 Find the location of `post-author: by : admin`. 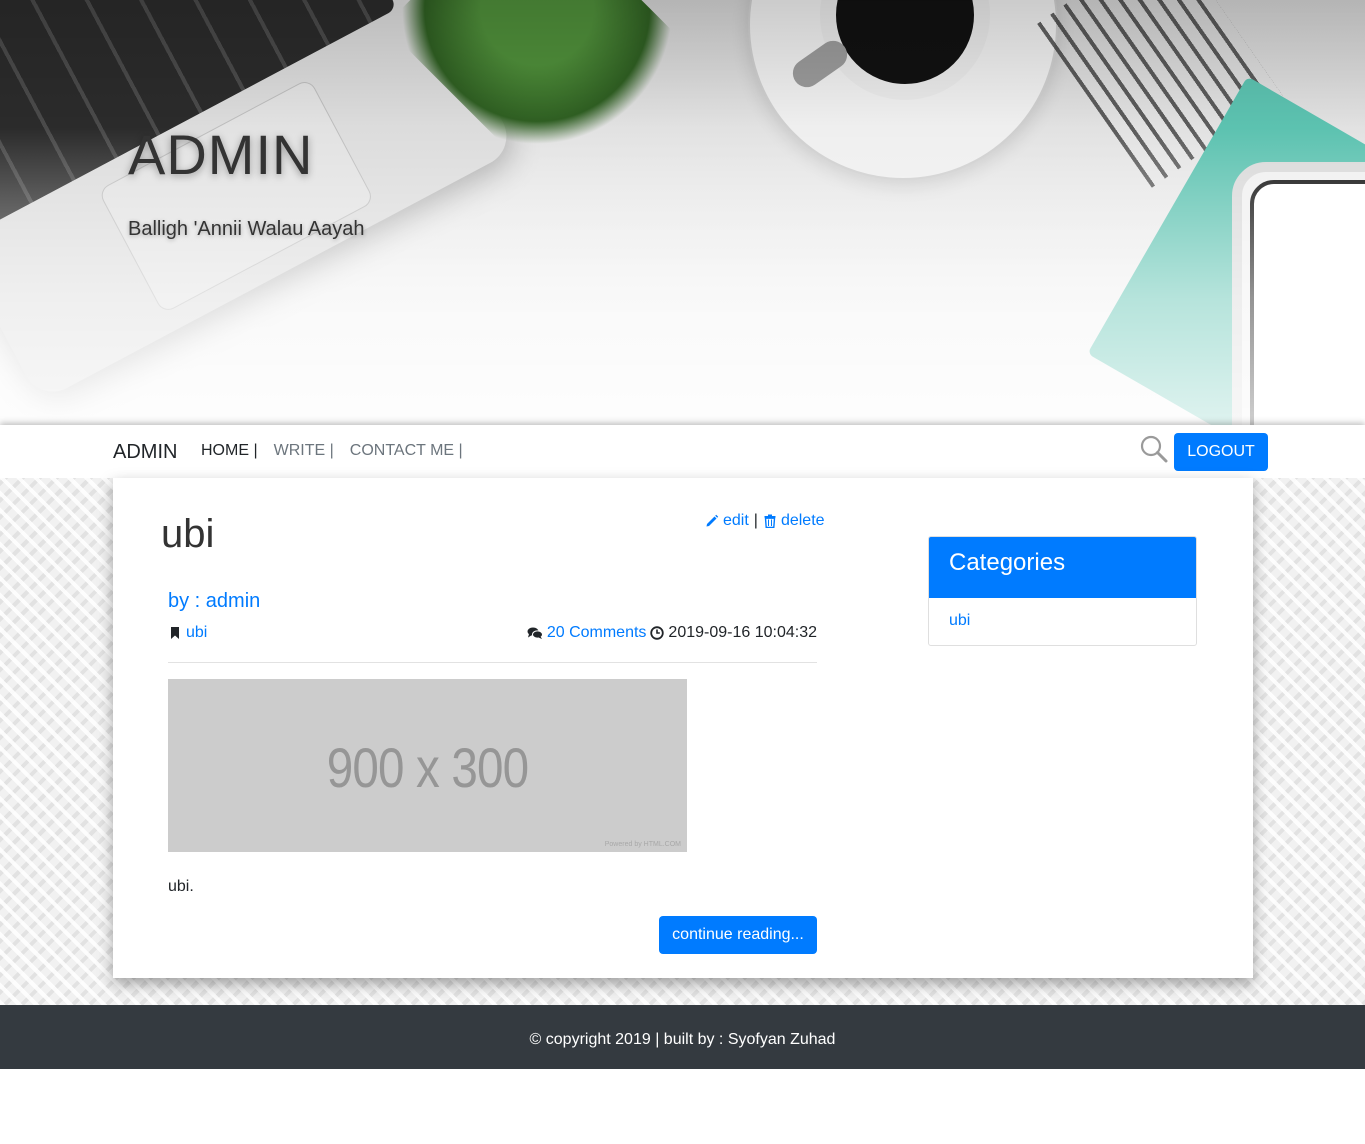

post-author: by : admin is located at coordinates (214, 601).